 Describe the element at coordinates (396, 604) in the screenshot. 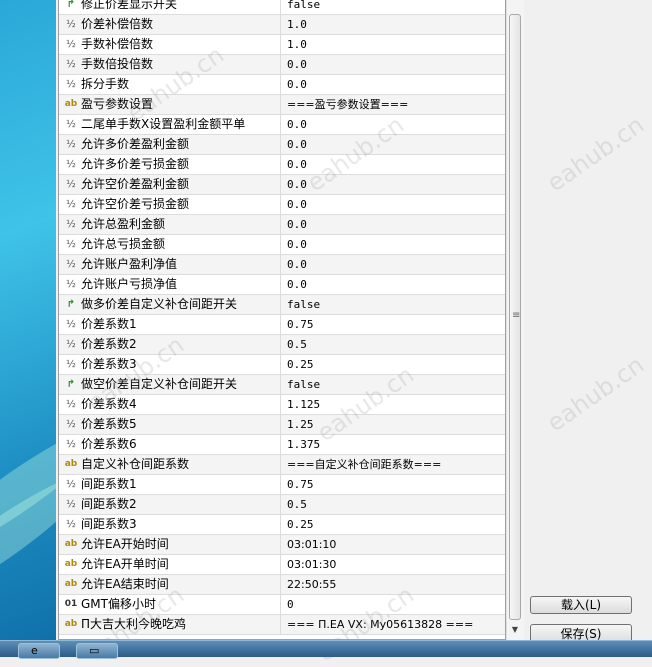

I see `param-value: 0` at that location.